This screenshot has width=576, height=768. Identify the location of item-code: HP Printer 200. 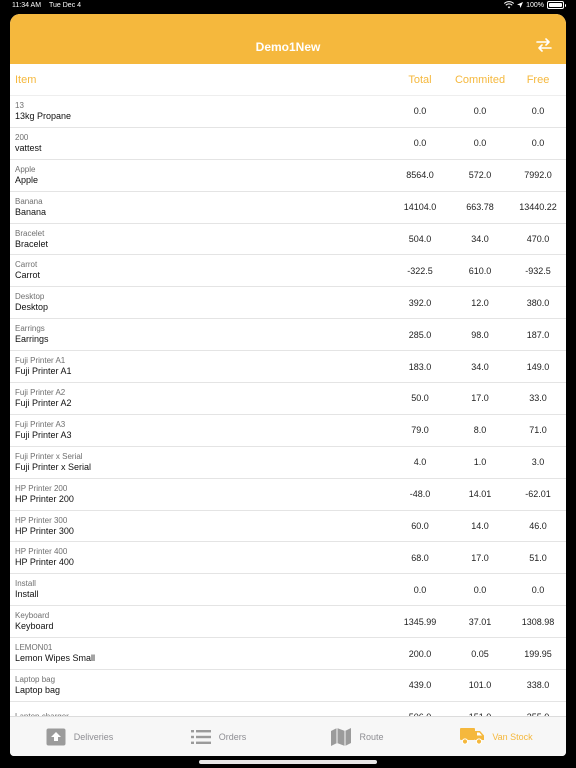
(41, 488).